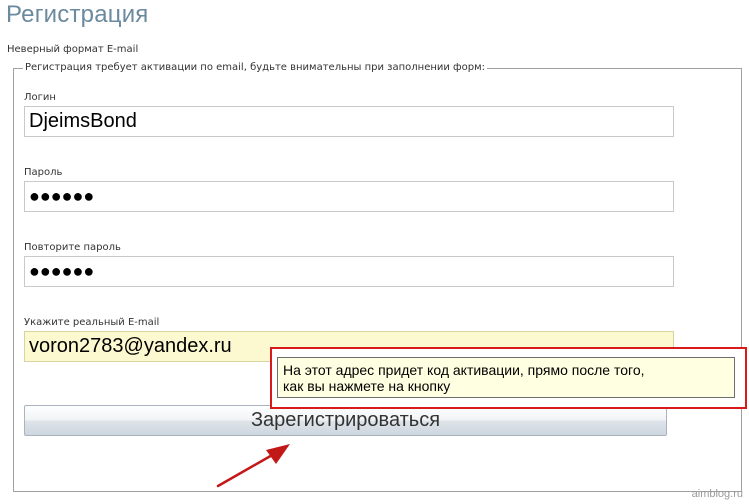  Describe the element at coordinates (43, 172) in the screenshot. I see `password-label: Пароль` at that location.